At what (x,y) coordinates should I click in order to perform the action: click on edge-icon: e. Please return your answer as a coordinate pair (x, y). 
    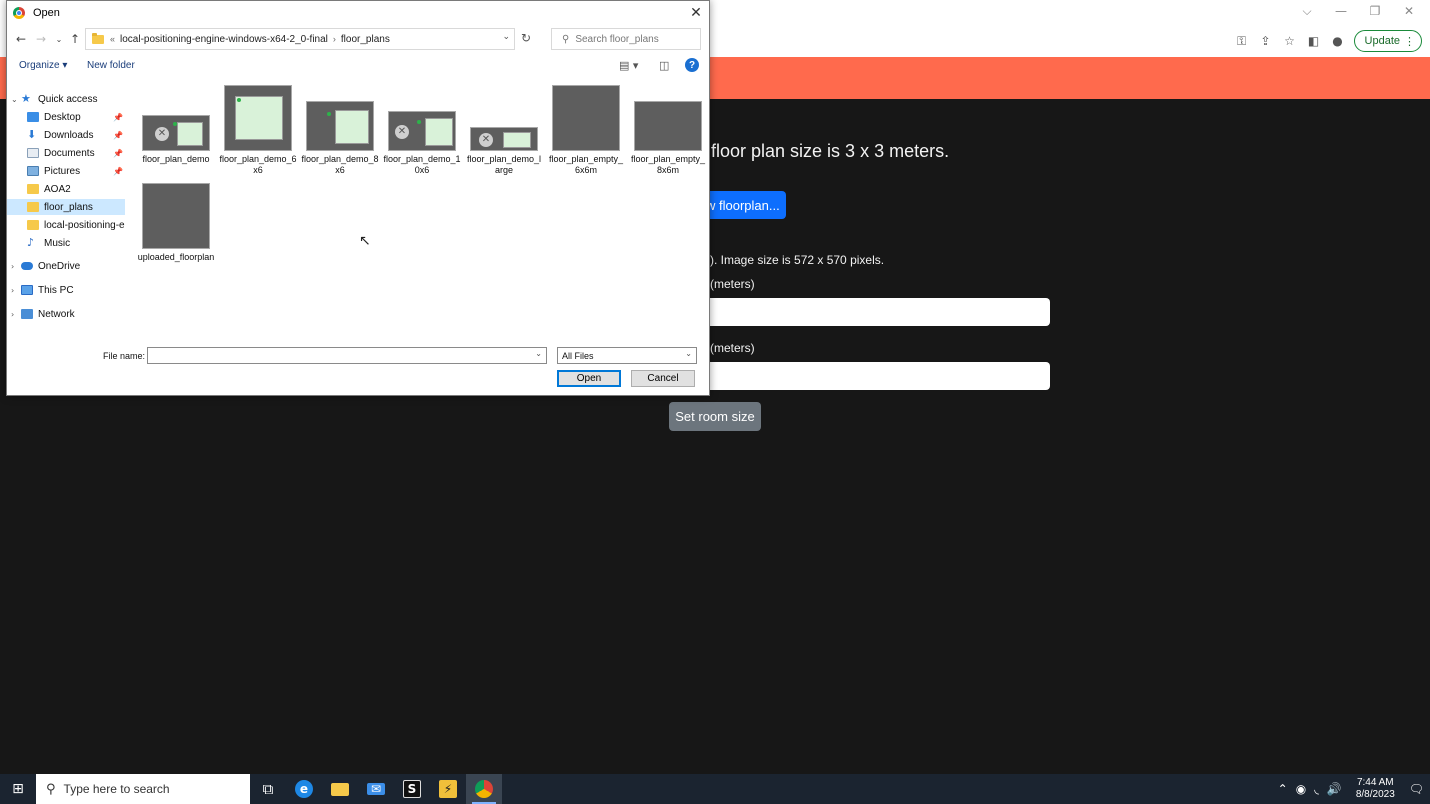
    Looking at the image, I should click on (304, 789).